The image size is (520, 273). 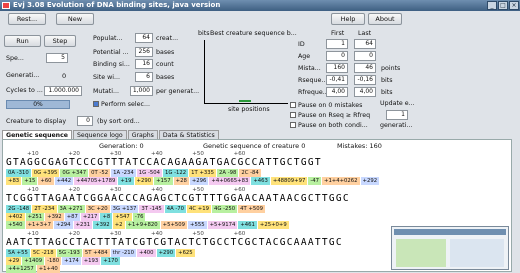 What do you see at coordinates (74, 173) in the screenshot?
I see `annotation-cell: 0G +347` at bounding box center [74, 173].